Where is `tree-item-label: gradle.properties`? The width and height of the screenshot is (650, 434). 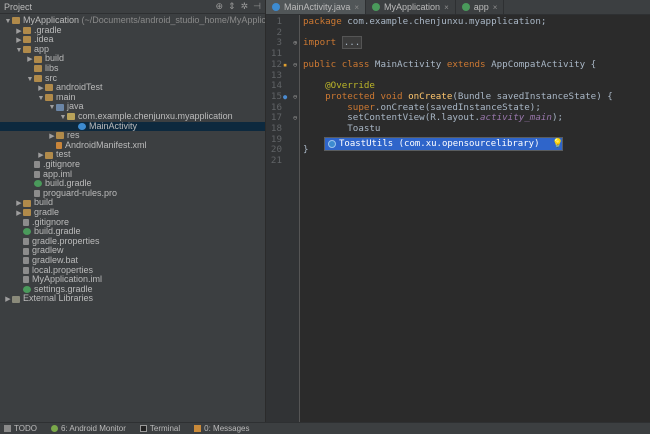 tree-item-label: gradle.properties is located at coordinates (66, 240).